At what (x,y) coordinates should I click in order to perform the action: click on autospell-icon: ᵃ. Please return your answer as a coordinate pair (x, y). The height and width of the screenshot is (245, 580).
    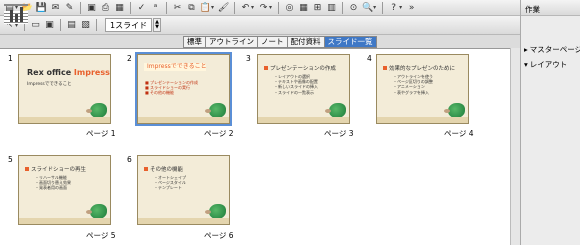
    Looking at the image, I should click on (155, 7).